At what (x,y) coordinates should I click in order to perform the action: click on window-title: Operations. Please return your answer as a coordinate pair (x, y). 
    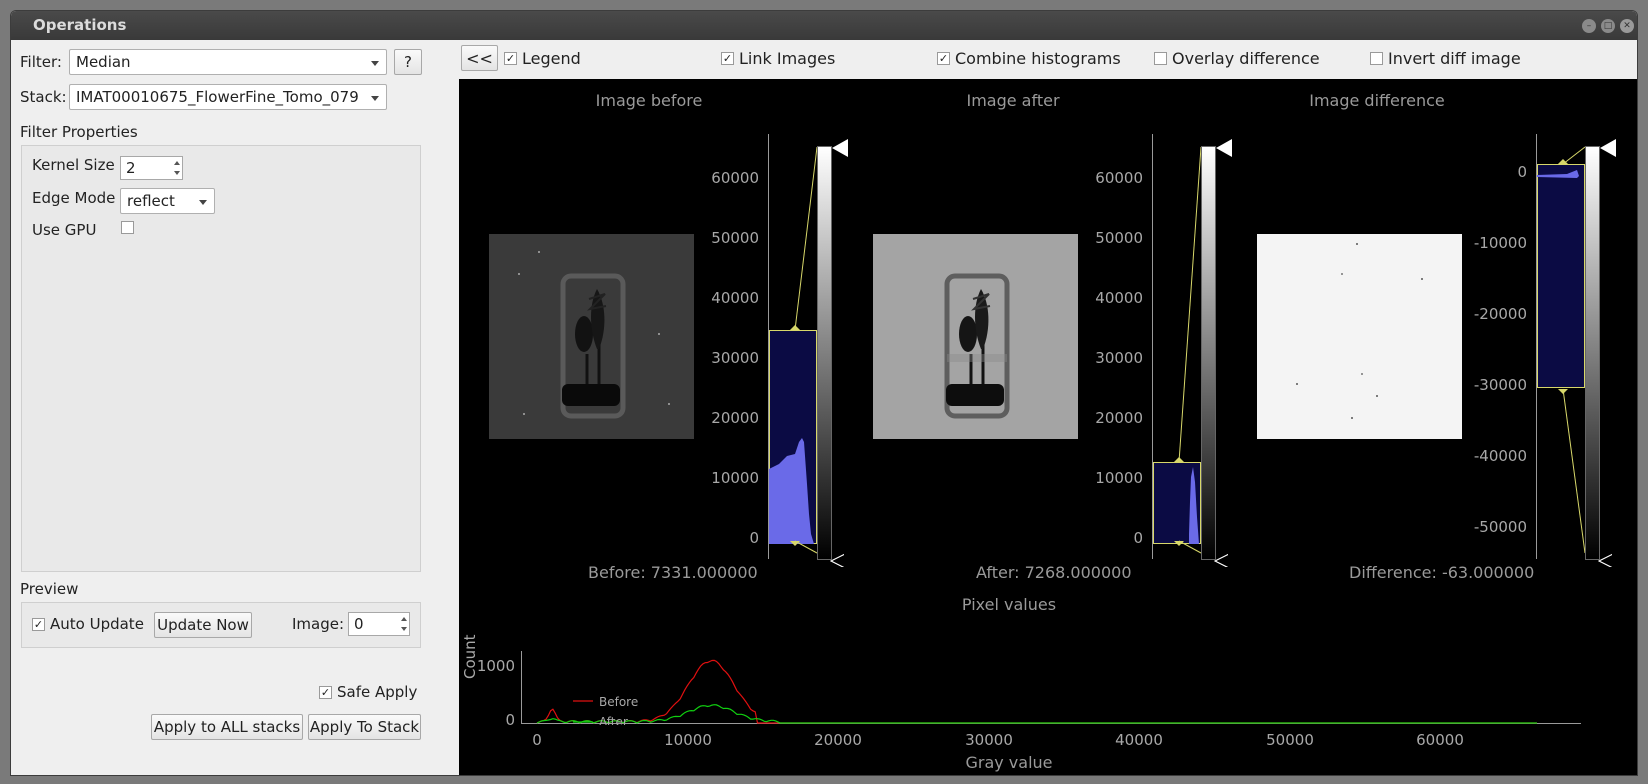
    Looking at the image, I should click on (80, 25).